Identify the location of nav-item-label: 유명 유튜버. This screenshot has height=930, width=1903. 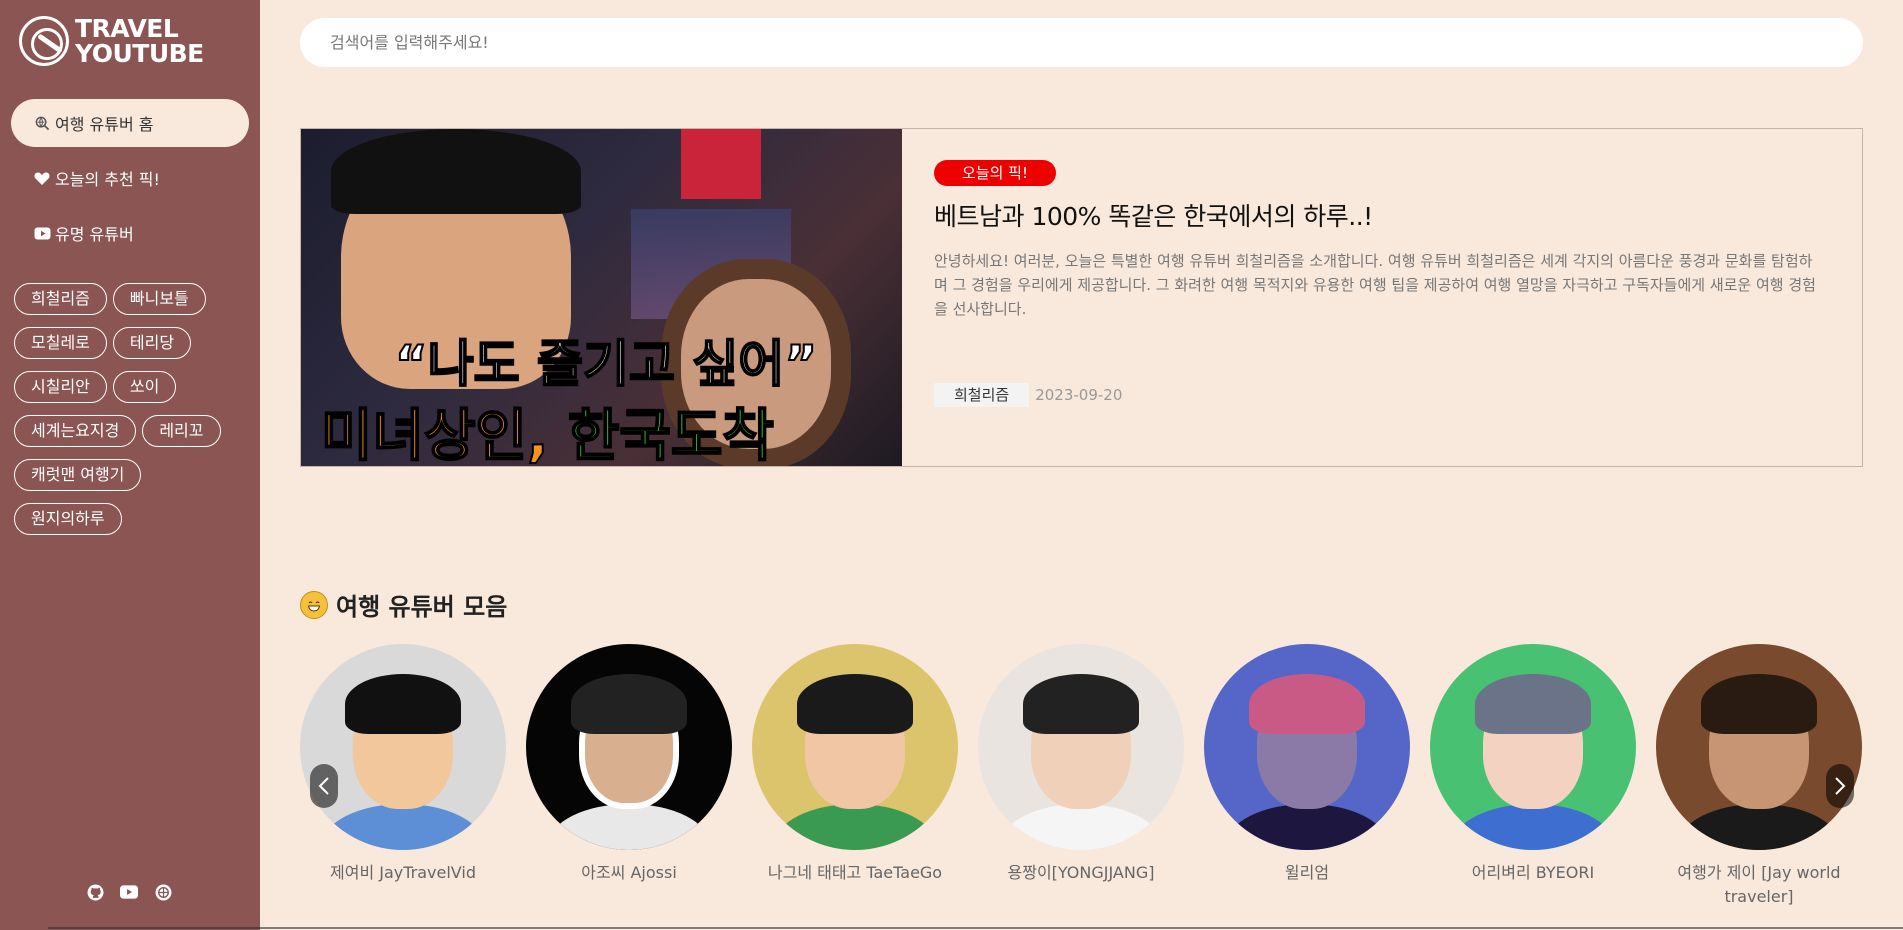
(94, 234).